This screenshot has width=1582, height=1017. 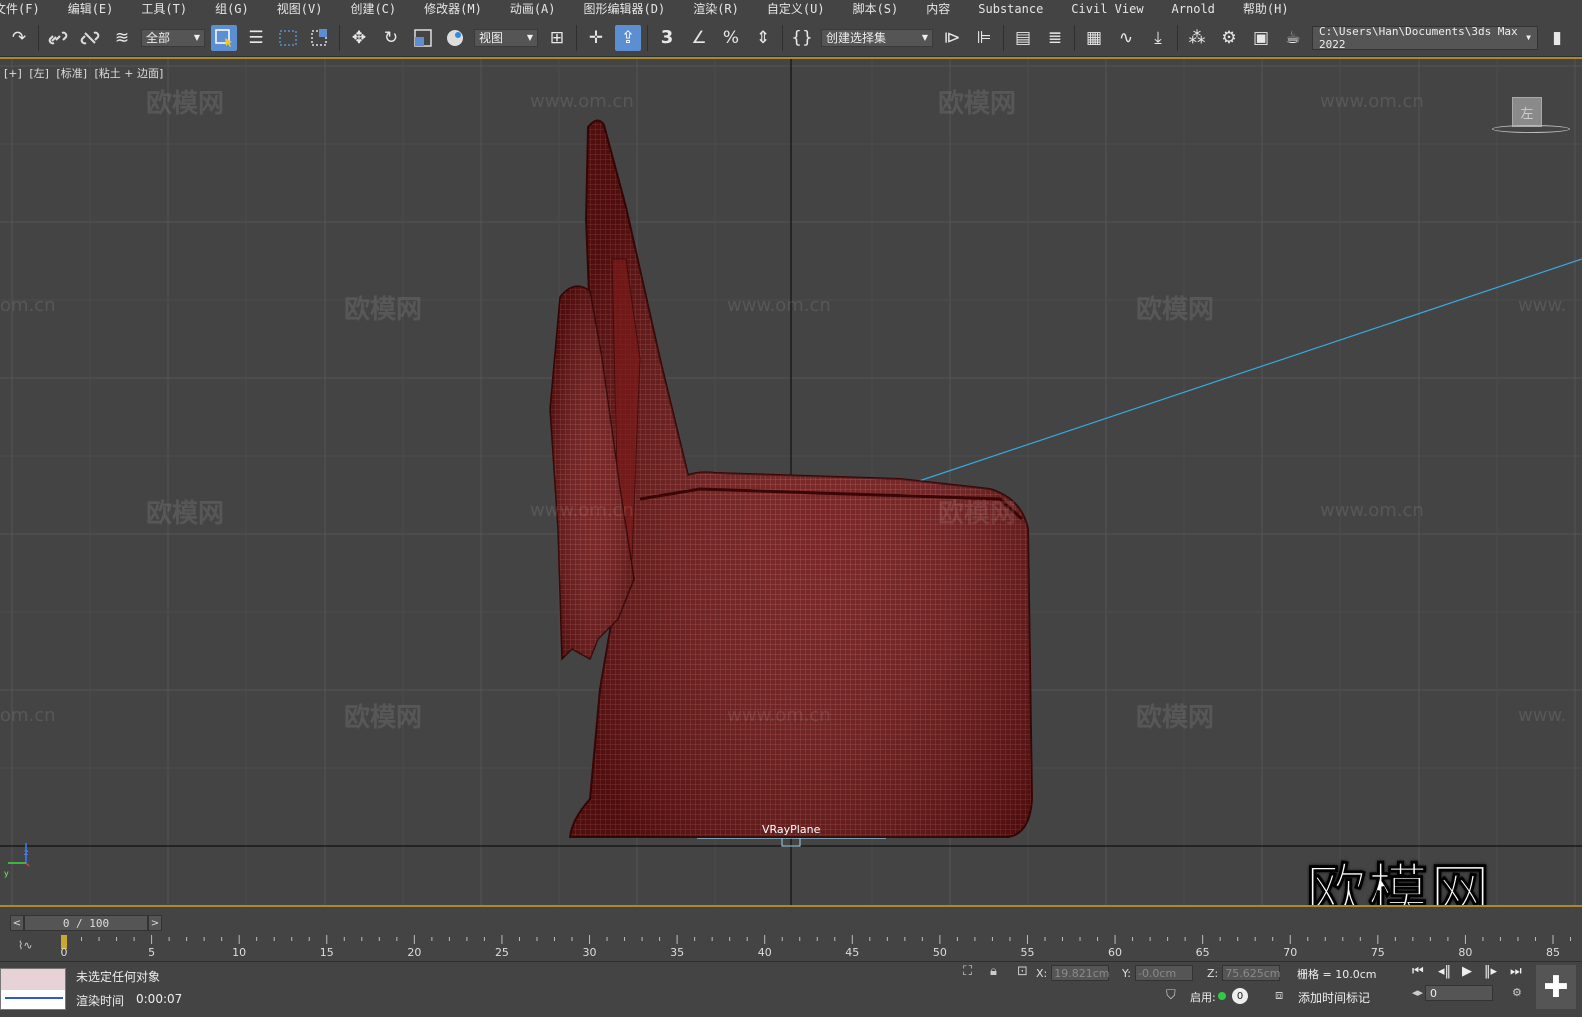 What do you see at coordinates (1459, 993) in the screenshot?
I see `current-frame-field: 0` at bounding box center [1459, 993].